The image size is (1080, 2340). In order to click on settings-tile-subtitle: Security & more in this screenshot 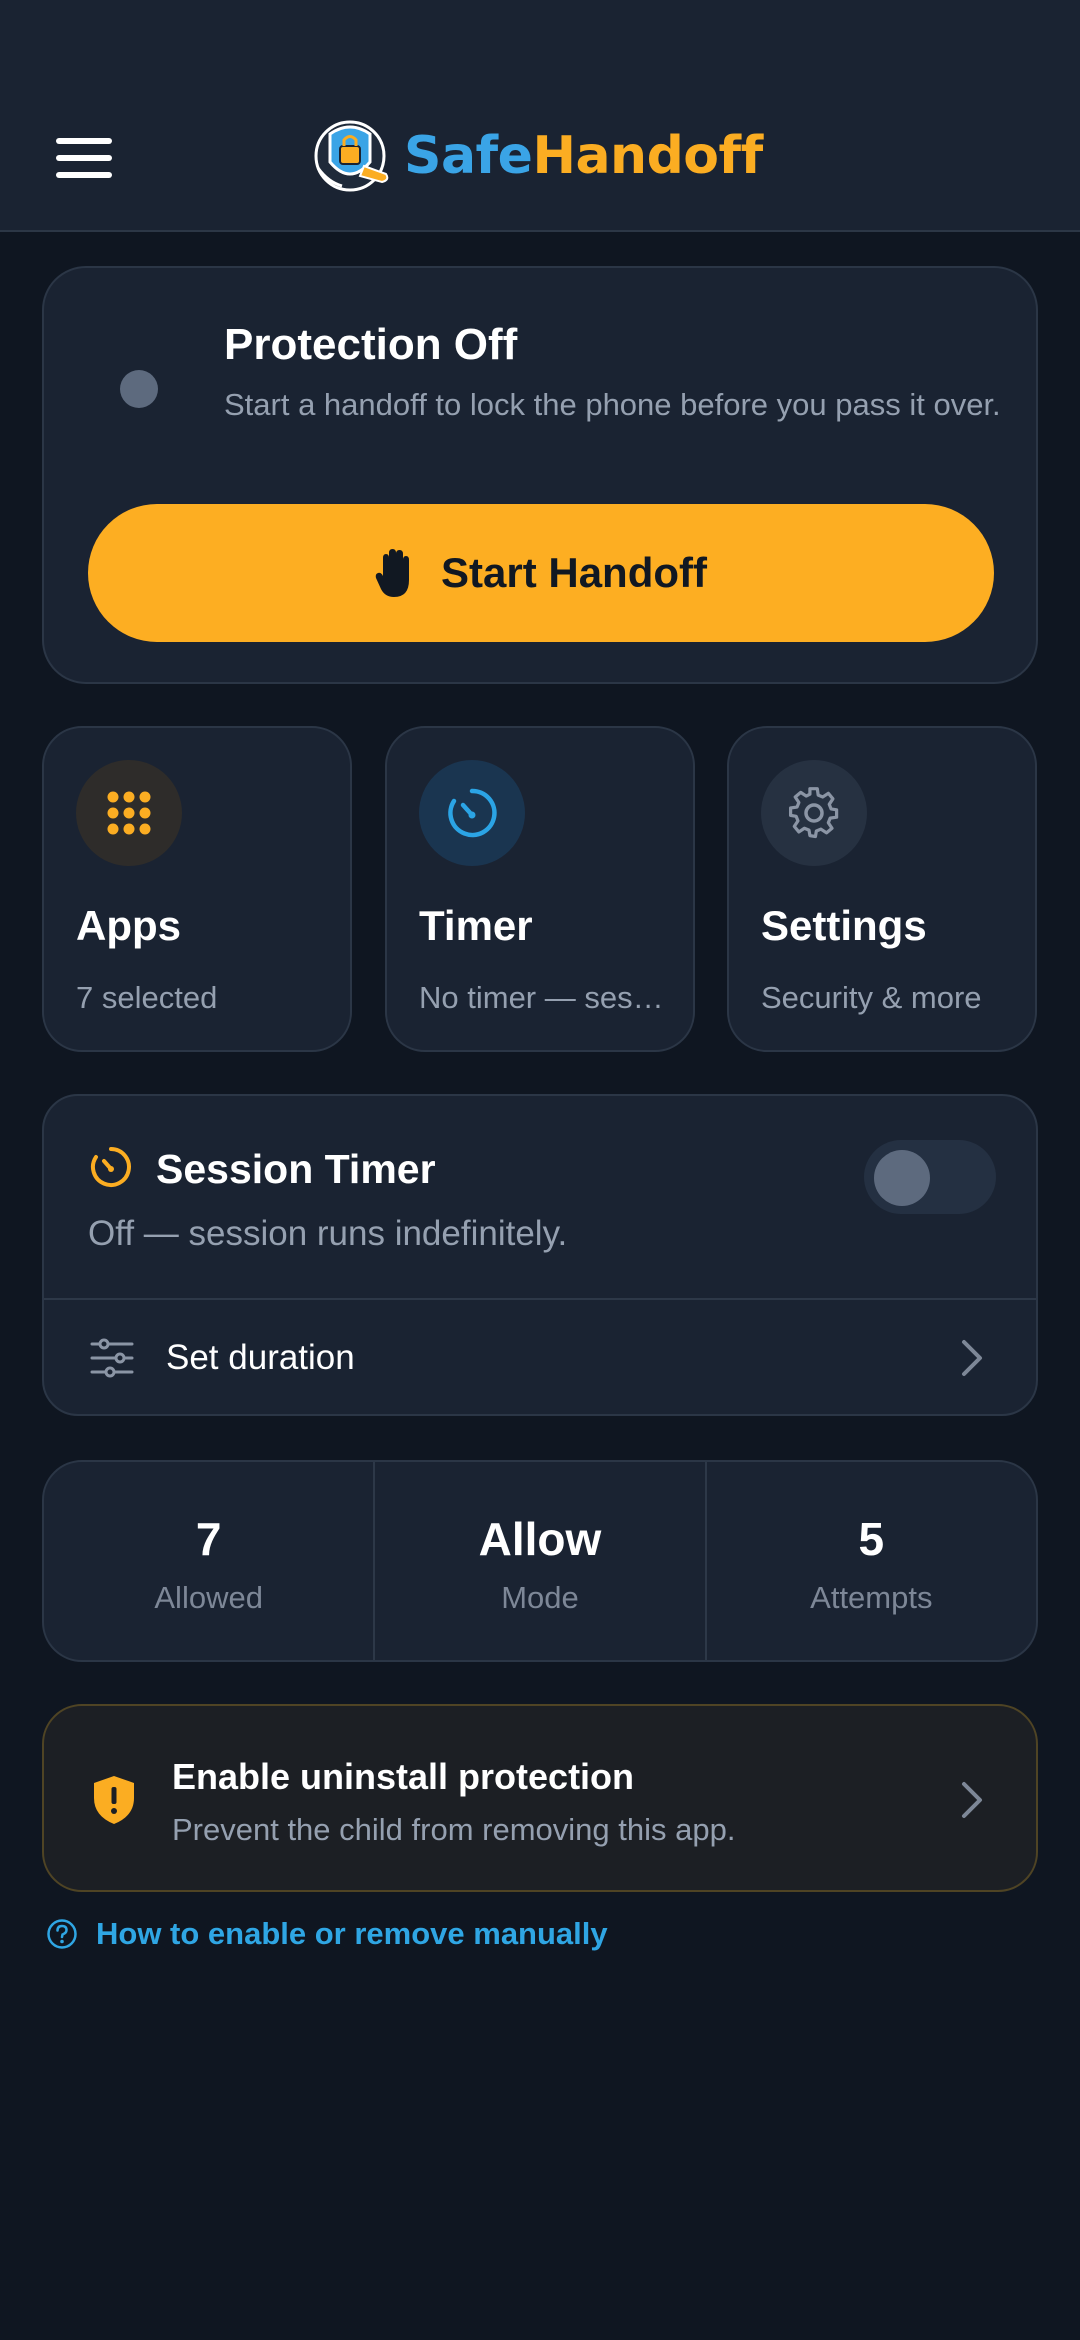, I will do `click(871, 997)`.